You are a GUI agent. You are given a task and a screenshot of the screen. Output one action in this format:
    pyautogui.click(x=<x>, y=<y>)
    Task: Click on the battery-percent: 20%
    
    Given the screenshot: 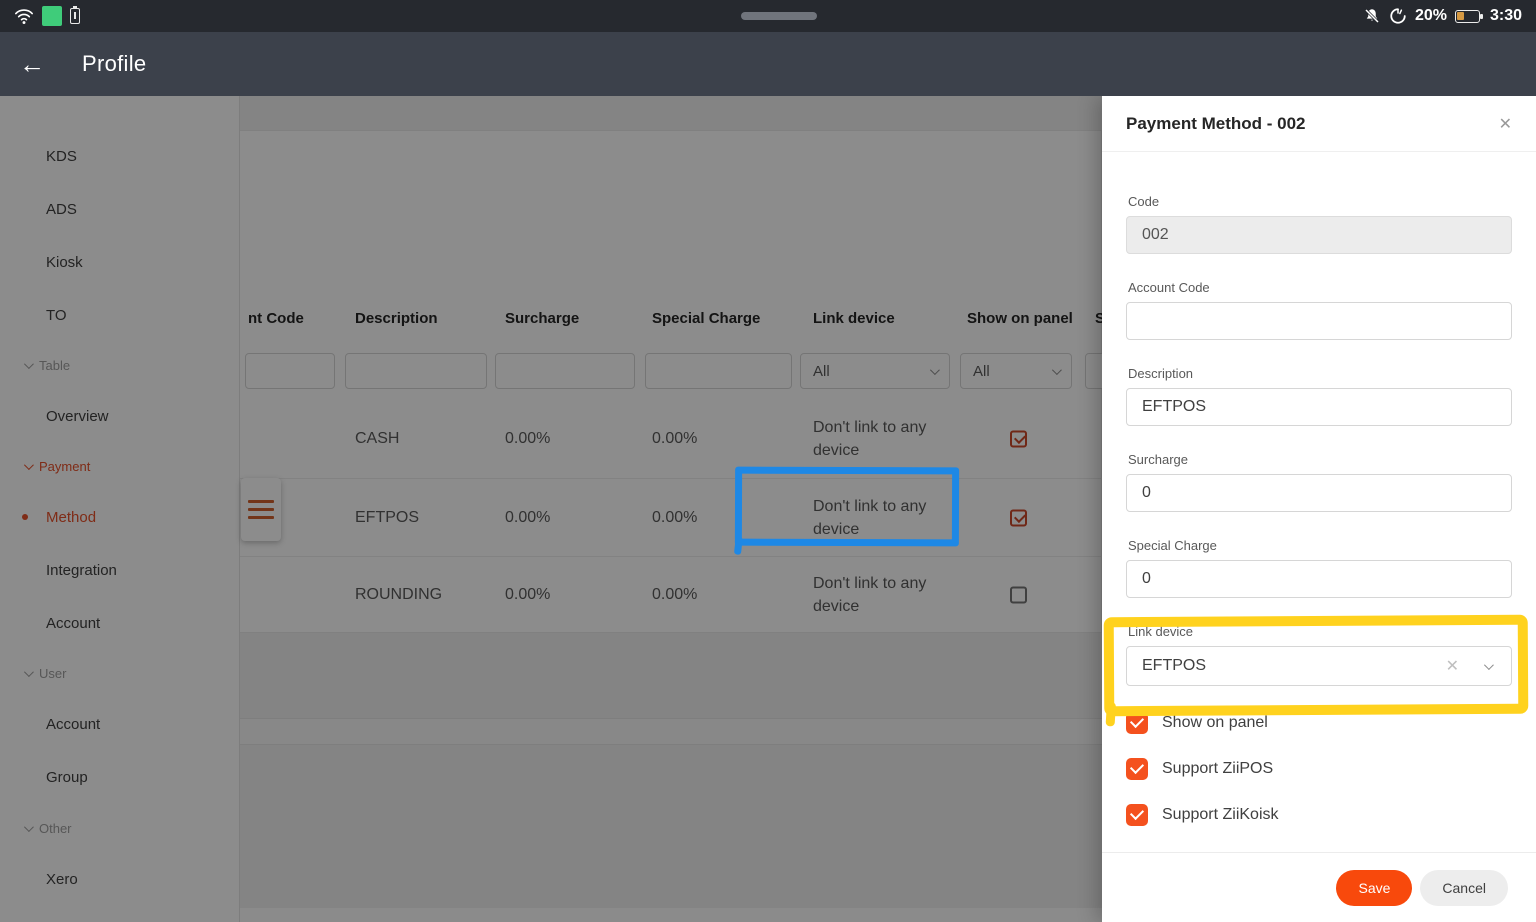 What is the action you would take?
    pyautogui.click(x=1430, y=15)
    